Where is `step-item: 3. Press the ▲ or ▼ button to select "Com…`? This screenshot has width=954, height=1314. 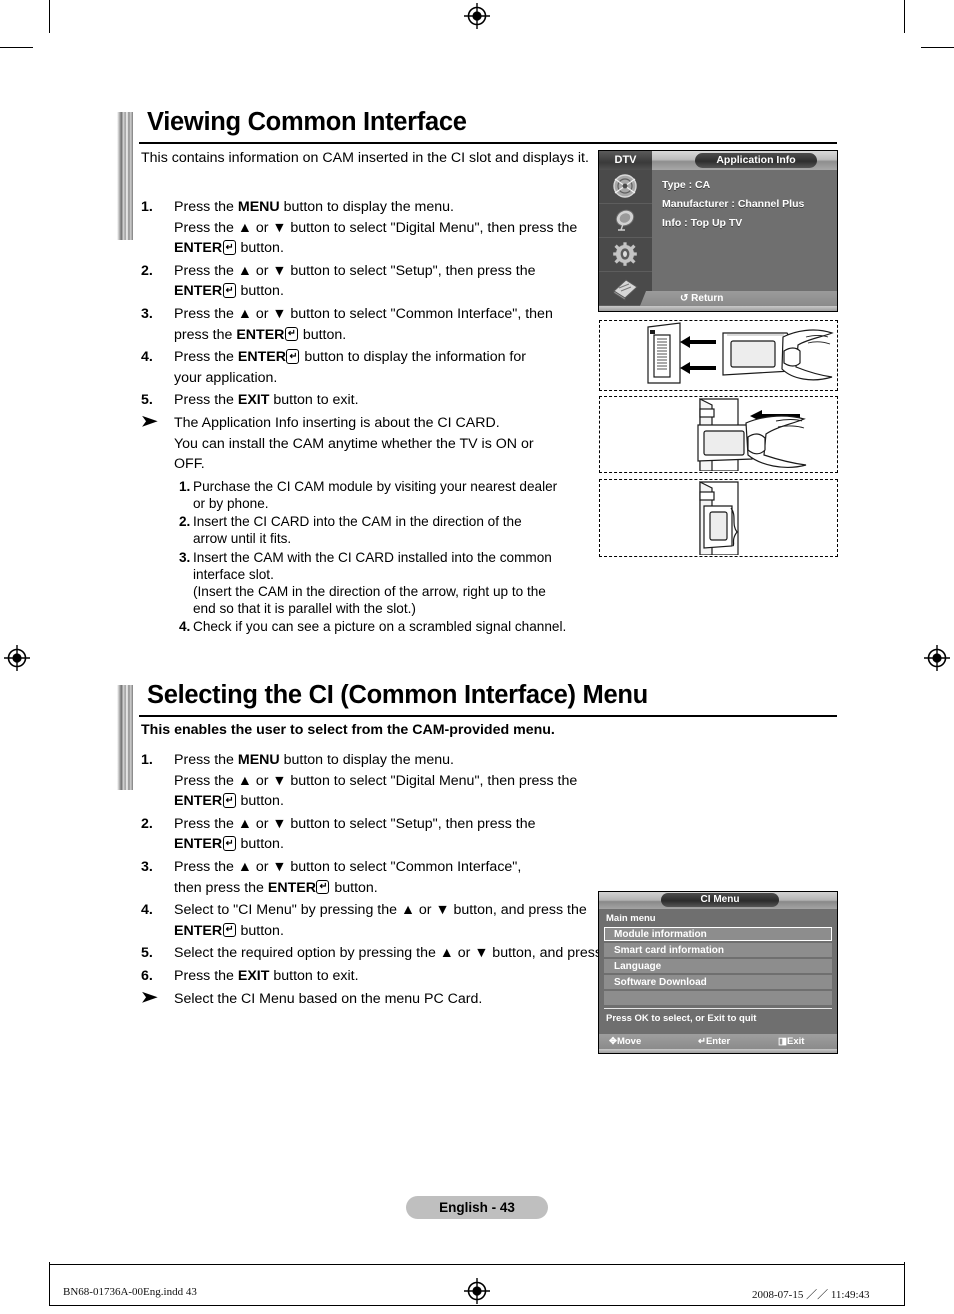 step-item: 3. Press the ▲ or ▼ button to select "Com… is located at coordinates (368, 324).